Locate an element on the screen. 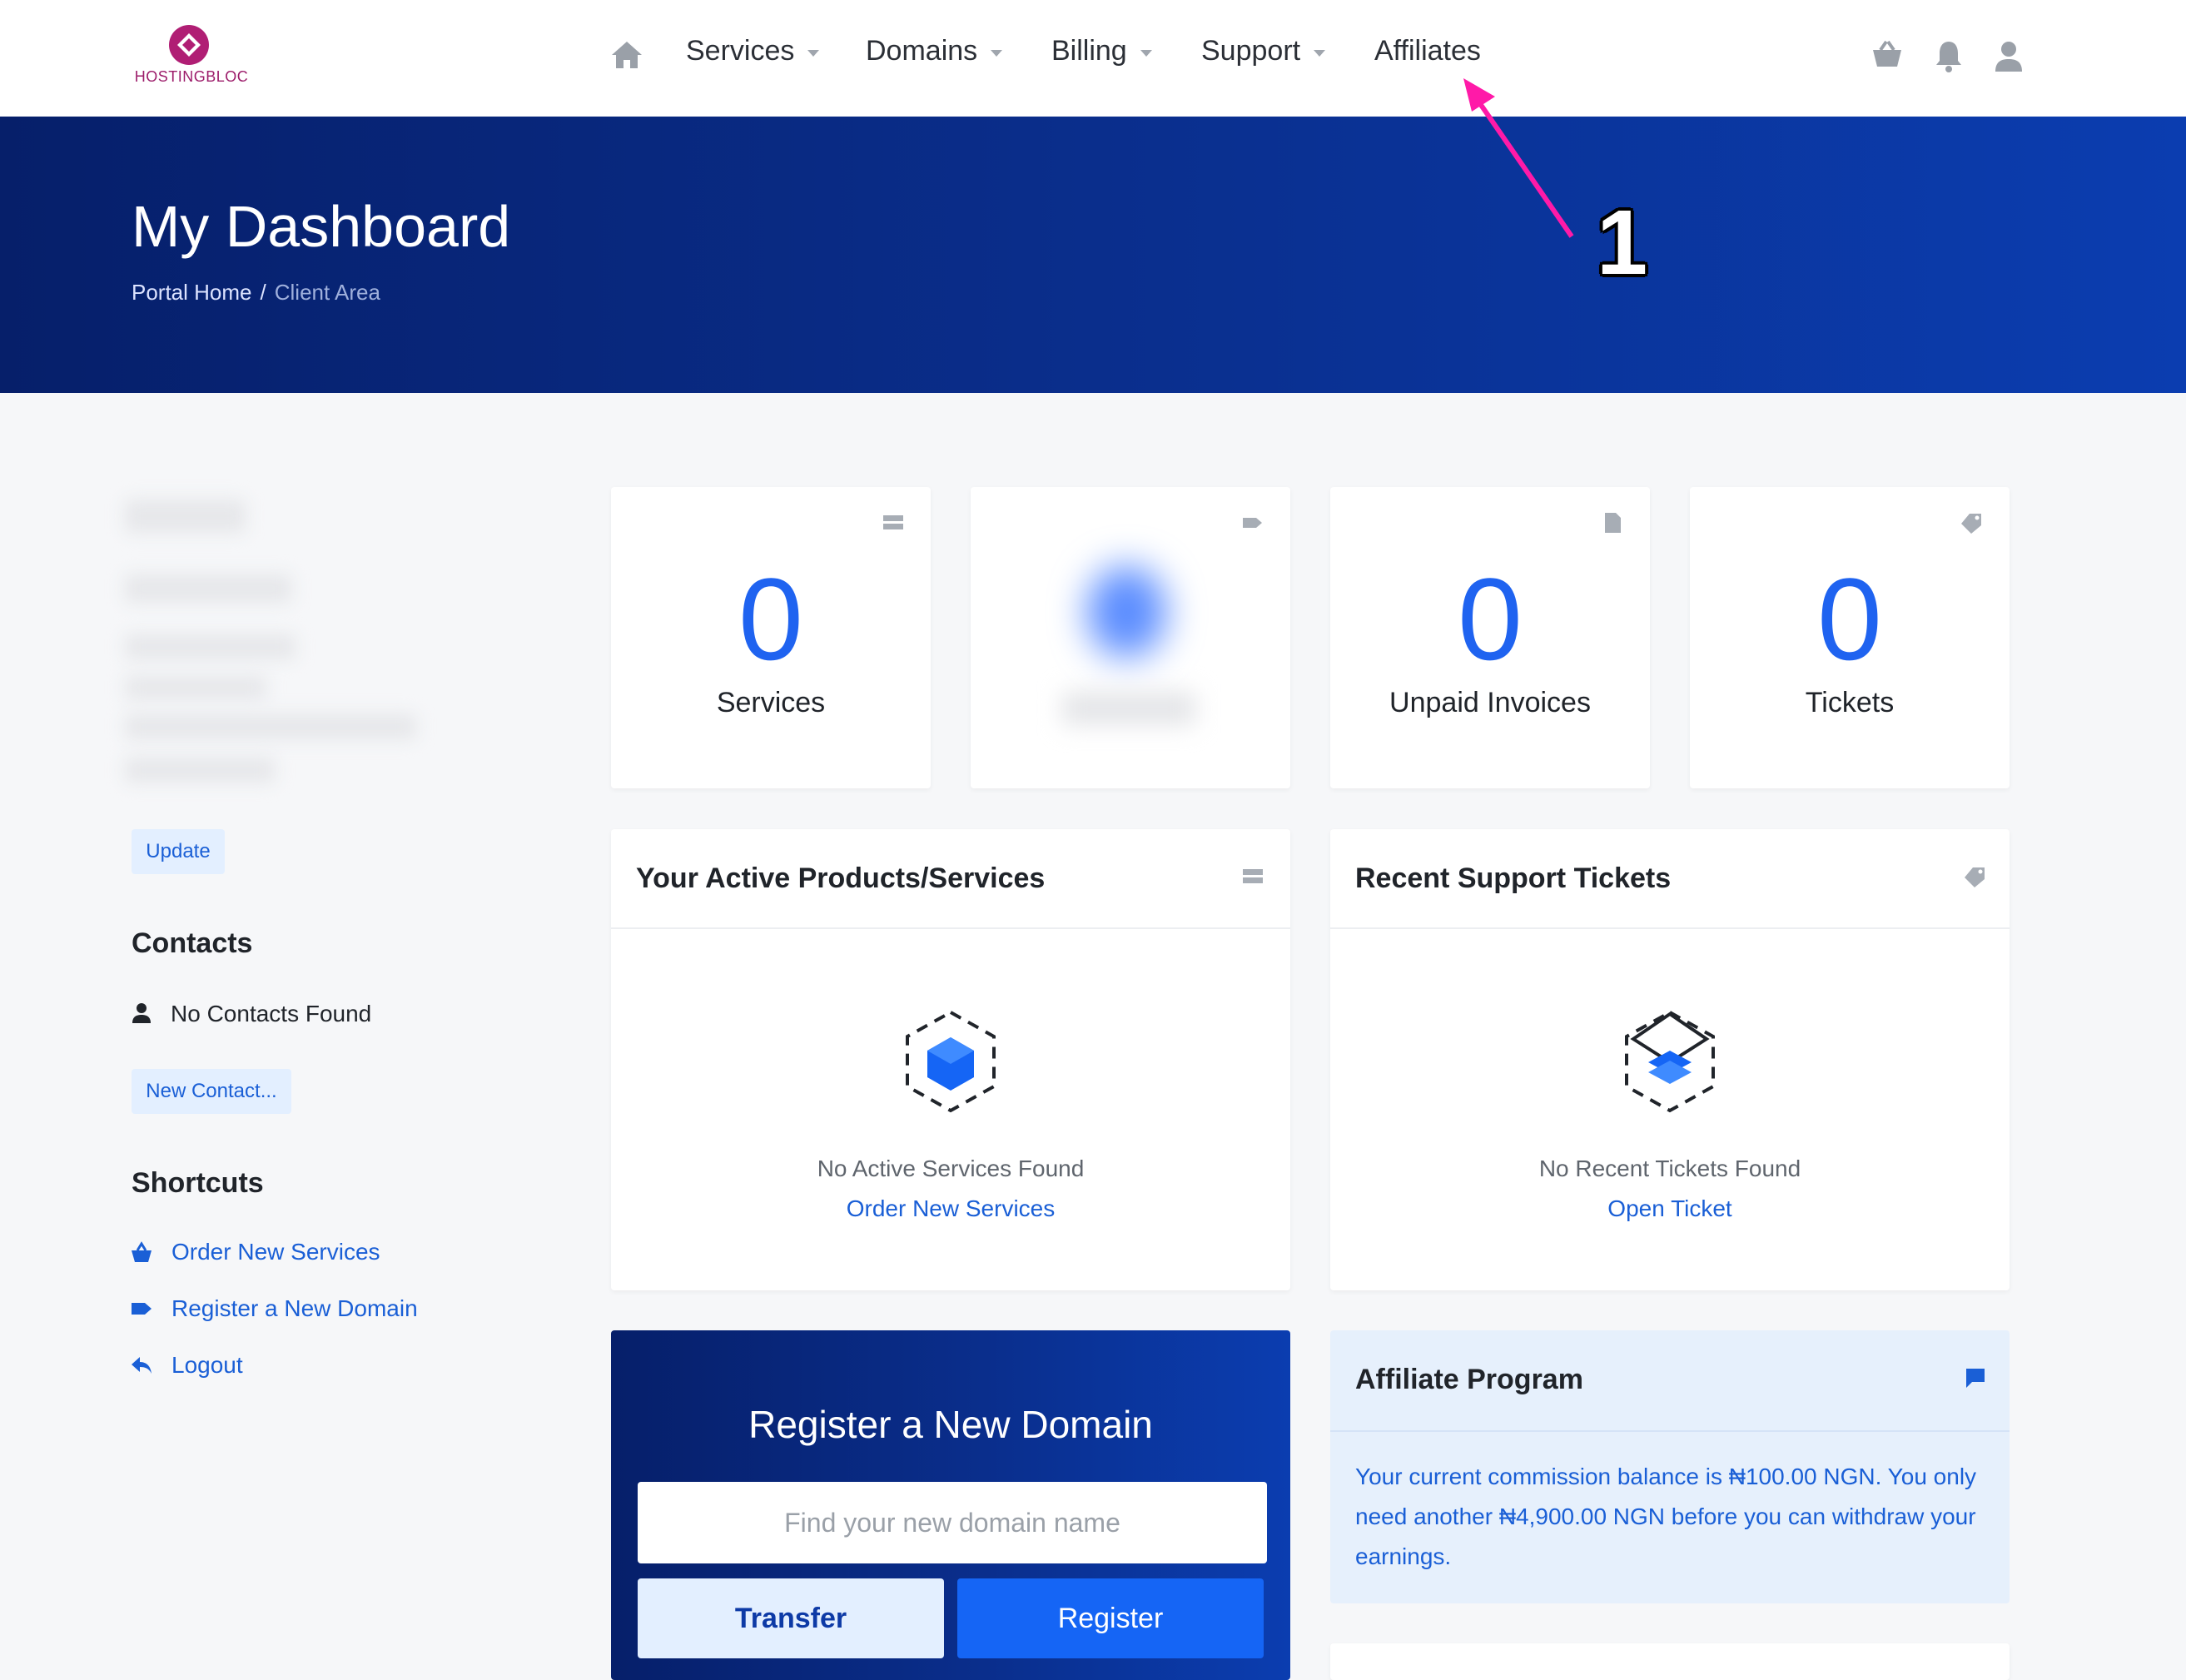 This screenshot has width=2186, height=1680. stat-card-services: 0 Services is located at coordinates (771, 637).